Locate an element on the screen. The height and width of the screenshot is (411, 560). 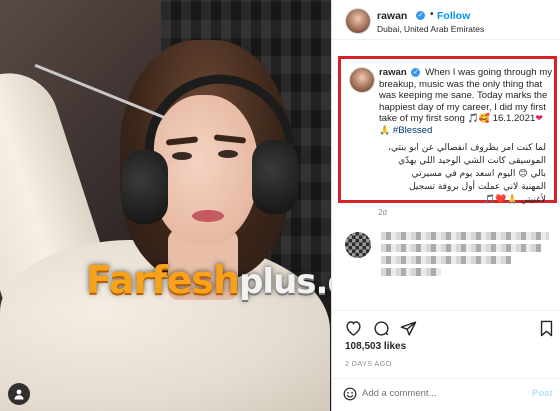
hashtag-link: #Blessed is located at coordinates (412, 130).